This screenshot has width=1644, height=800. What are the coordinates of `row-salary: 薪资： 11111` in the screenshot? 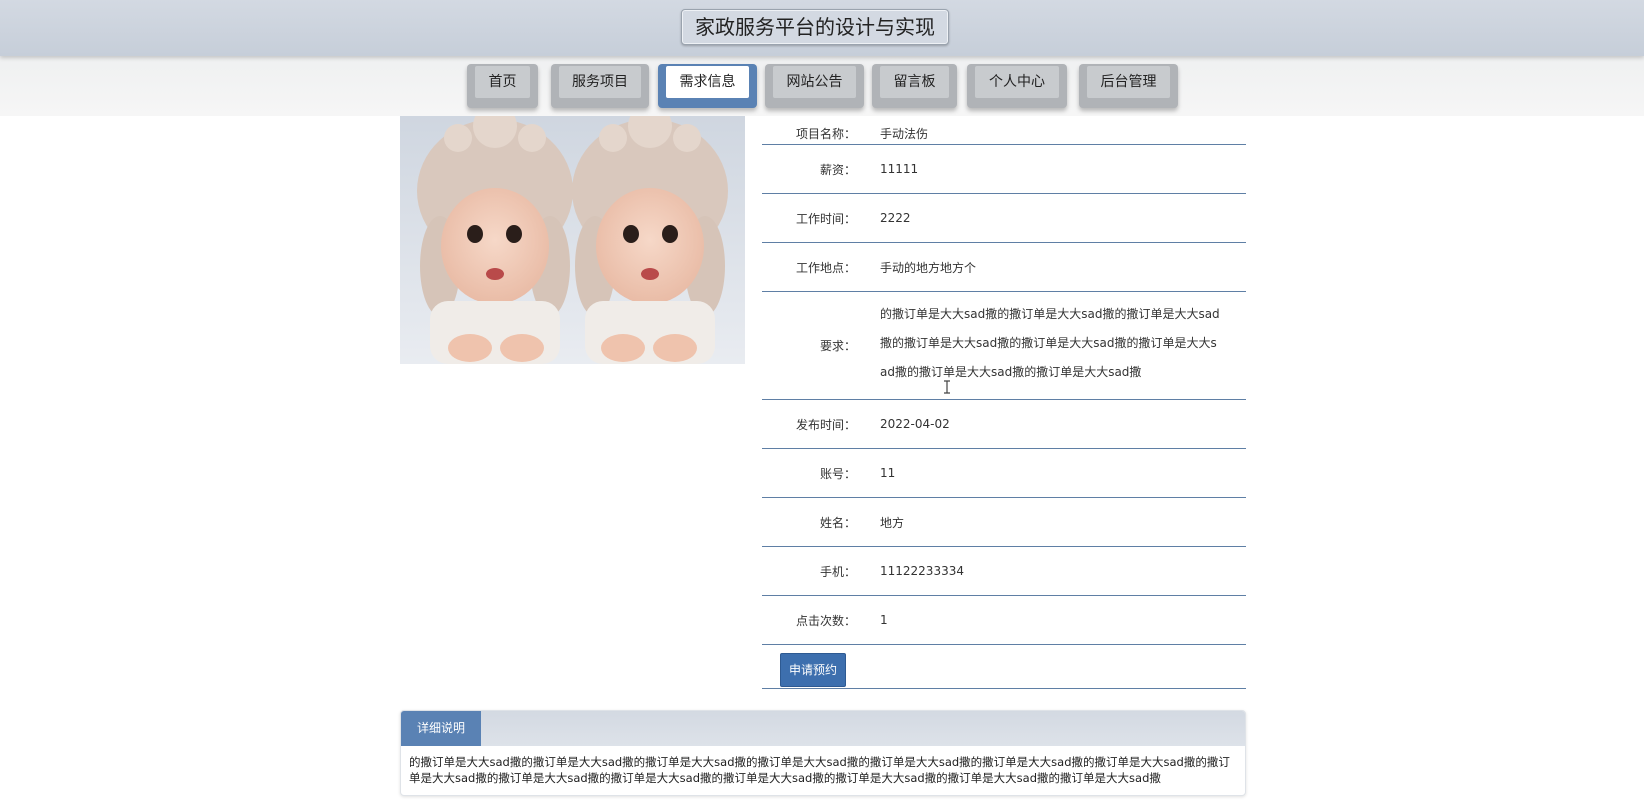 It's located at (1004, 169).